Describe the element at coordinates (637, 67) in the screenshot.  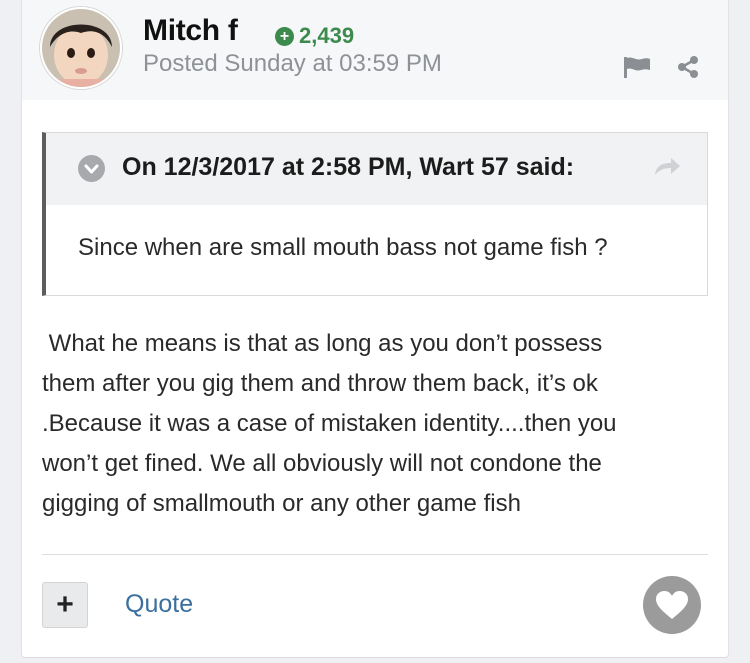
I see `flag-icon` at that location.